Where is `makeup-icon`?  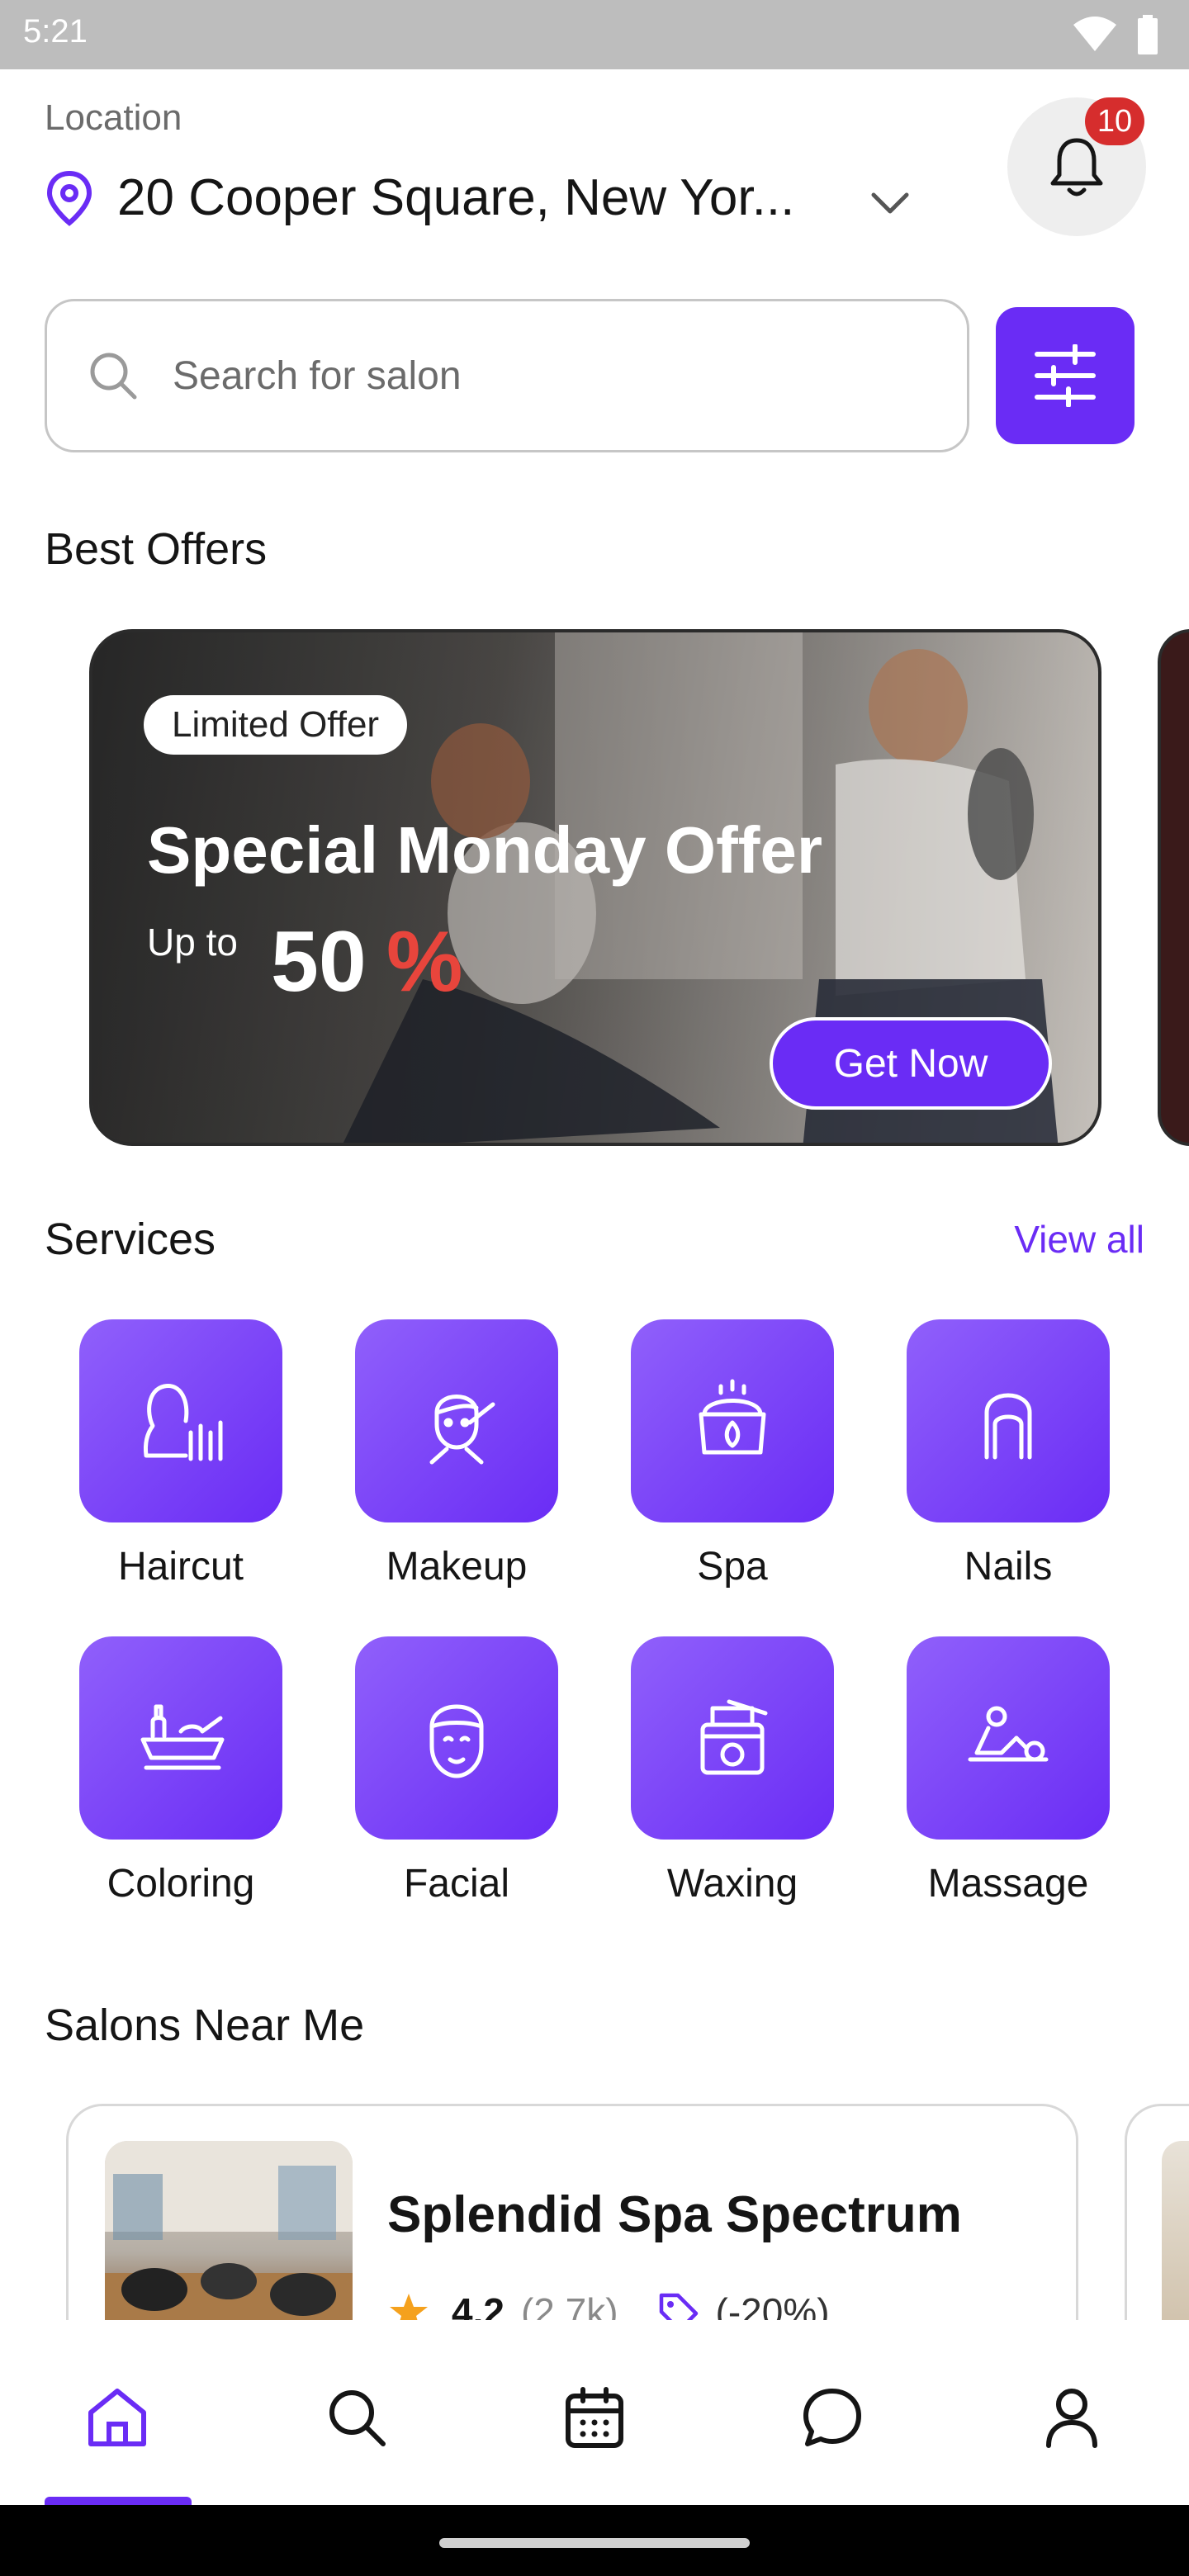 makeup-icon is located at coordinates (462, 1430).